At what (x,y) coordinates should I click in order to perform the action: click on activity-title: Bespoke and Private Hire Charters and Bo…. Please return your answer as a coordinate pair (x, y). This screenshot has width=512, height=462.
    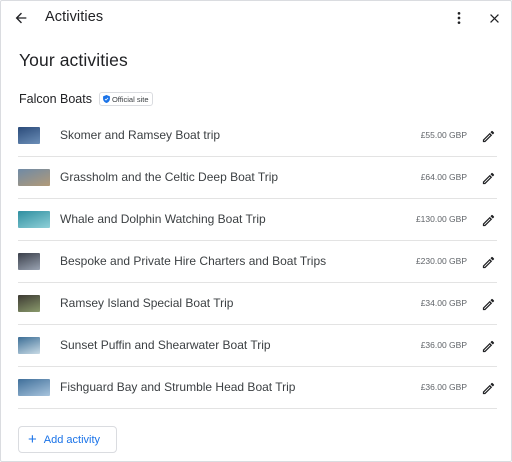
    Looking at the image, I should click on (193, 261).